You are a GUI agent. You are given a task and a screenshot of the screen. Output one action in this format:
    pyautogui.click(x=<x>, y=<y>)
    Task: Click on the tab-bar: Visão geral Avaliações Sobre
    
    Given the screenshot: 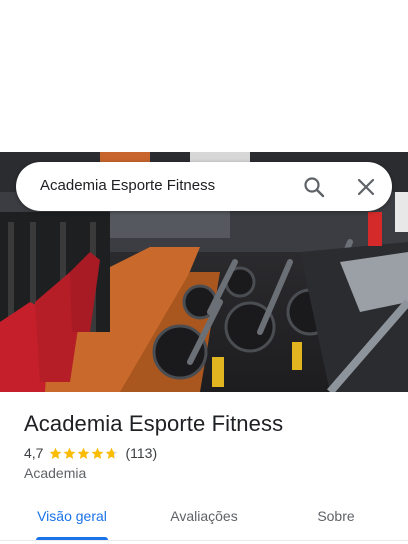 What is the action you would take?
    pyautogui.click(x=204, y=520)
    